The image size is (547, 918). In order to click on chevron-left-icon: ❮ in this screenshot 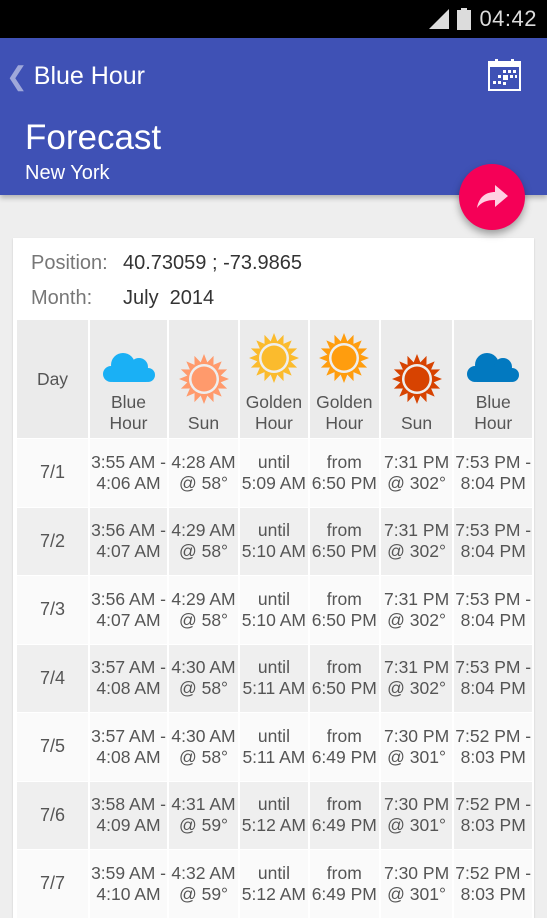, I will do `click(17, 76)`.